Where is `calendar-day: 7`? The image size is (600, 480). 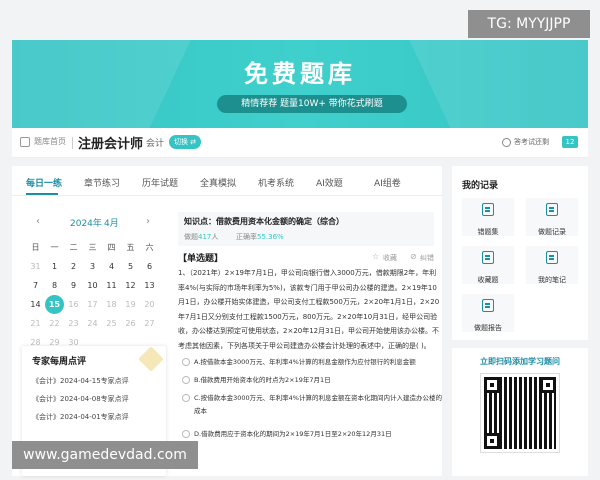 calendar-day: 7 is located at coordinates (35, 285).